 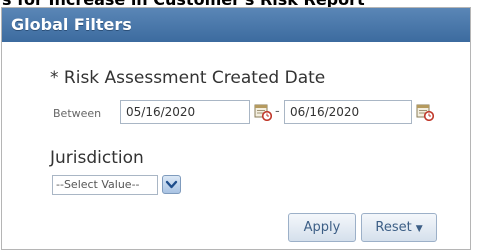 I want to click on apply-button: Apply, so click(x=322, y=227).